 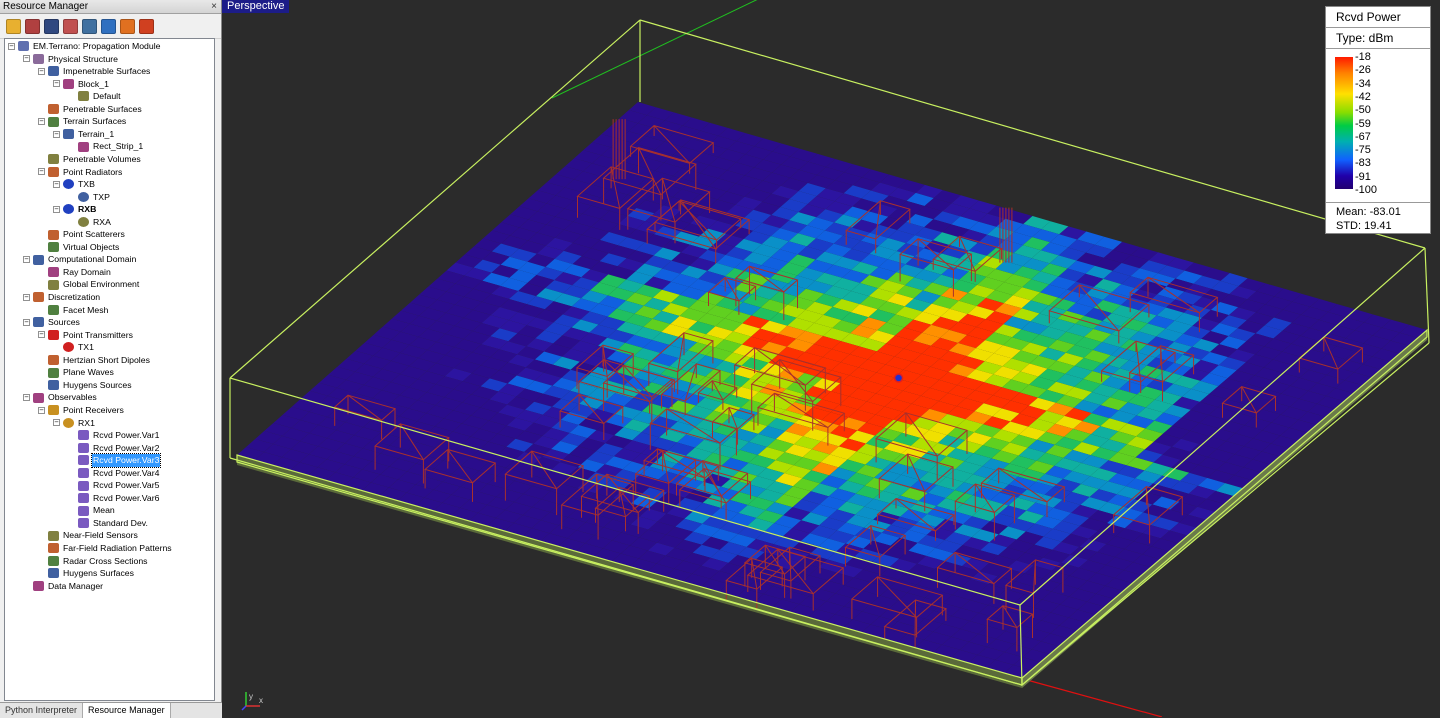 What do you see at coordinates (100, 535) in the screenshot?
I see `tree-item-label: Near-Field Sensors` at bounding box center [100, 535].